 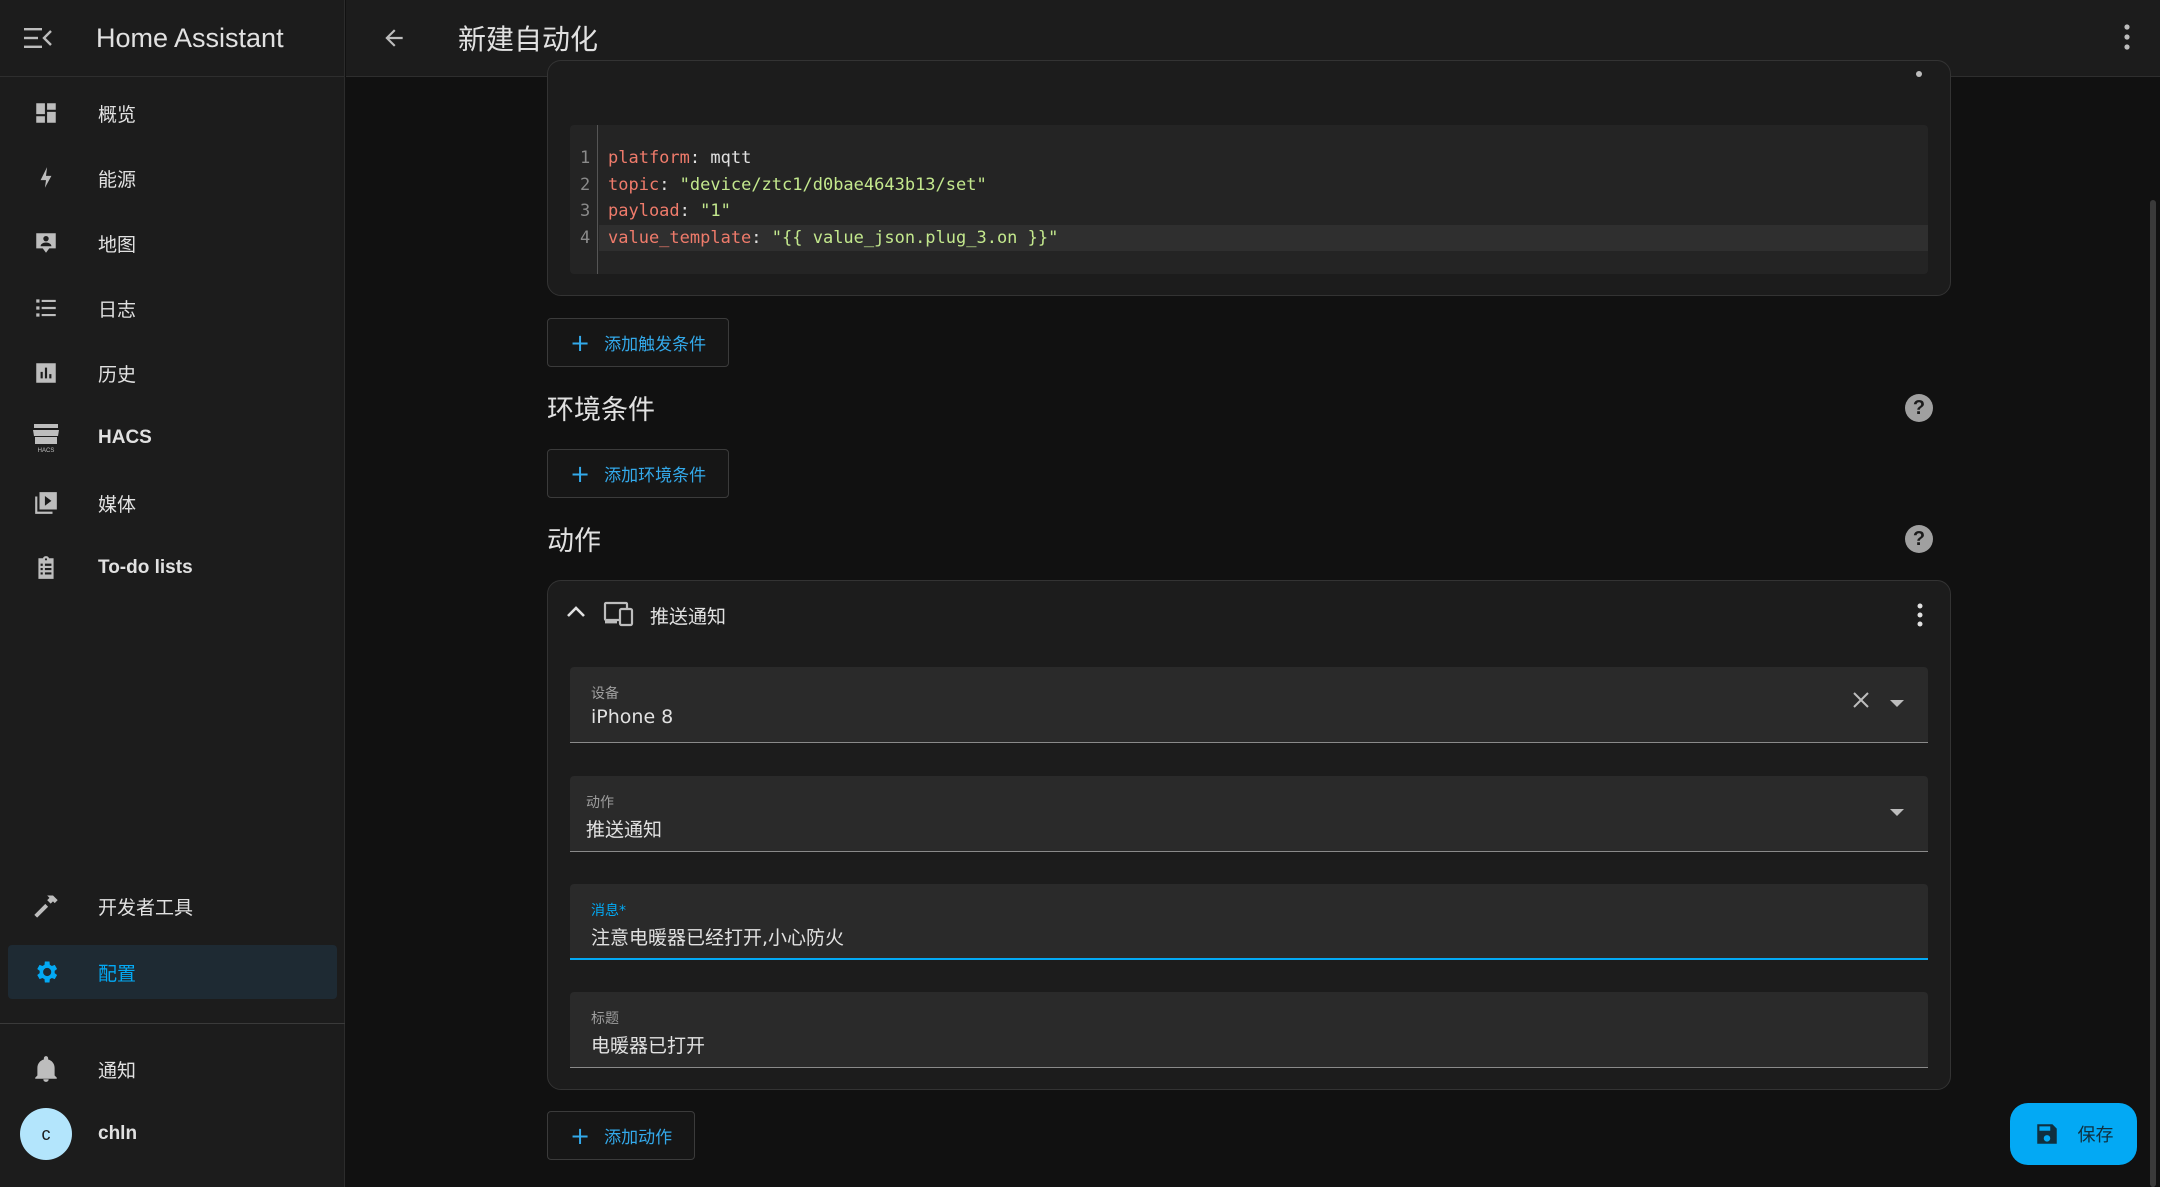 What do you see at coordinates (46, 373) in the screenshot?
I see `chart-box-icon` at bounding box center [46, 373].